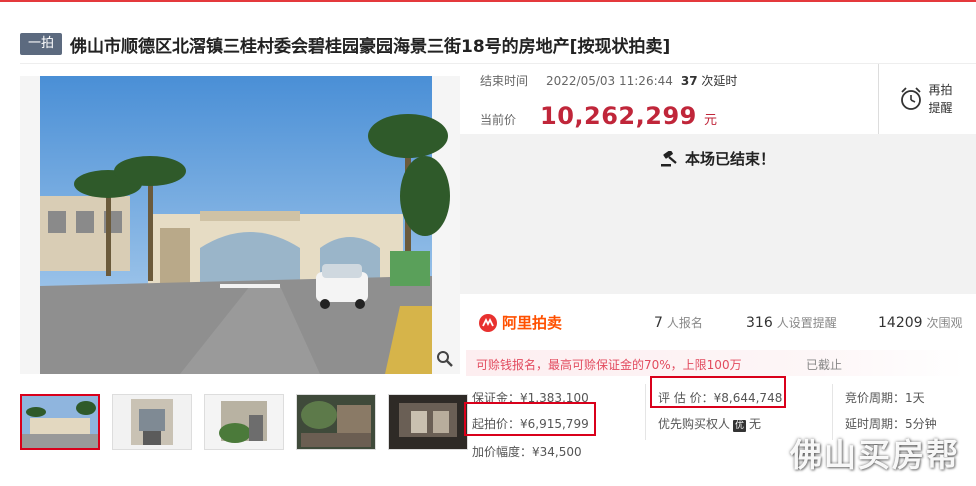 The width and height of the screenshot is (976, 486). I want to click on photo-thumbnails, so click(244, 422).